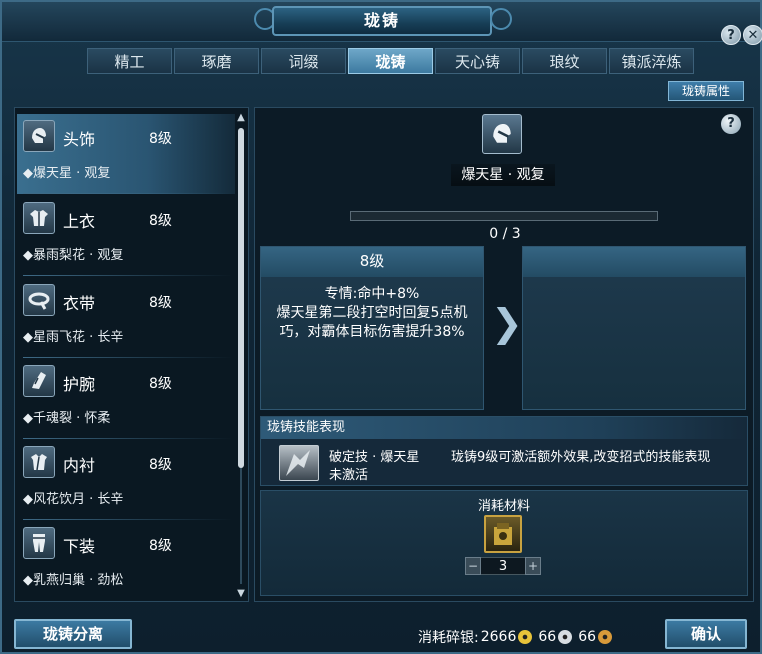 The height and width of the screenshot is (654, 762). What do you see at coordinates (565, 637) in the screenshot?
I see `silver-coin-icon` at bounding box center [565, 637].